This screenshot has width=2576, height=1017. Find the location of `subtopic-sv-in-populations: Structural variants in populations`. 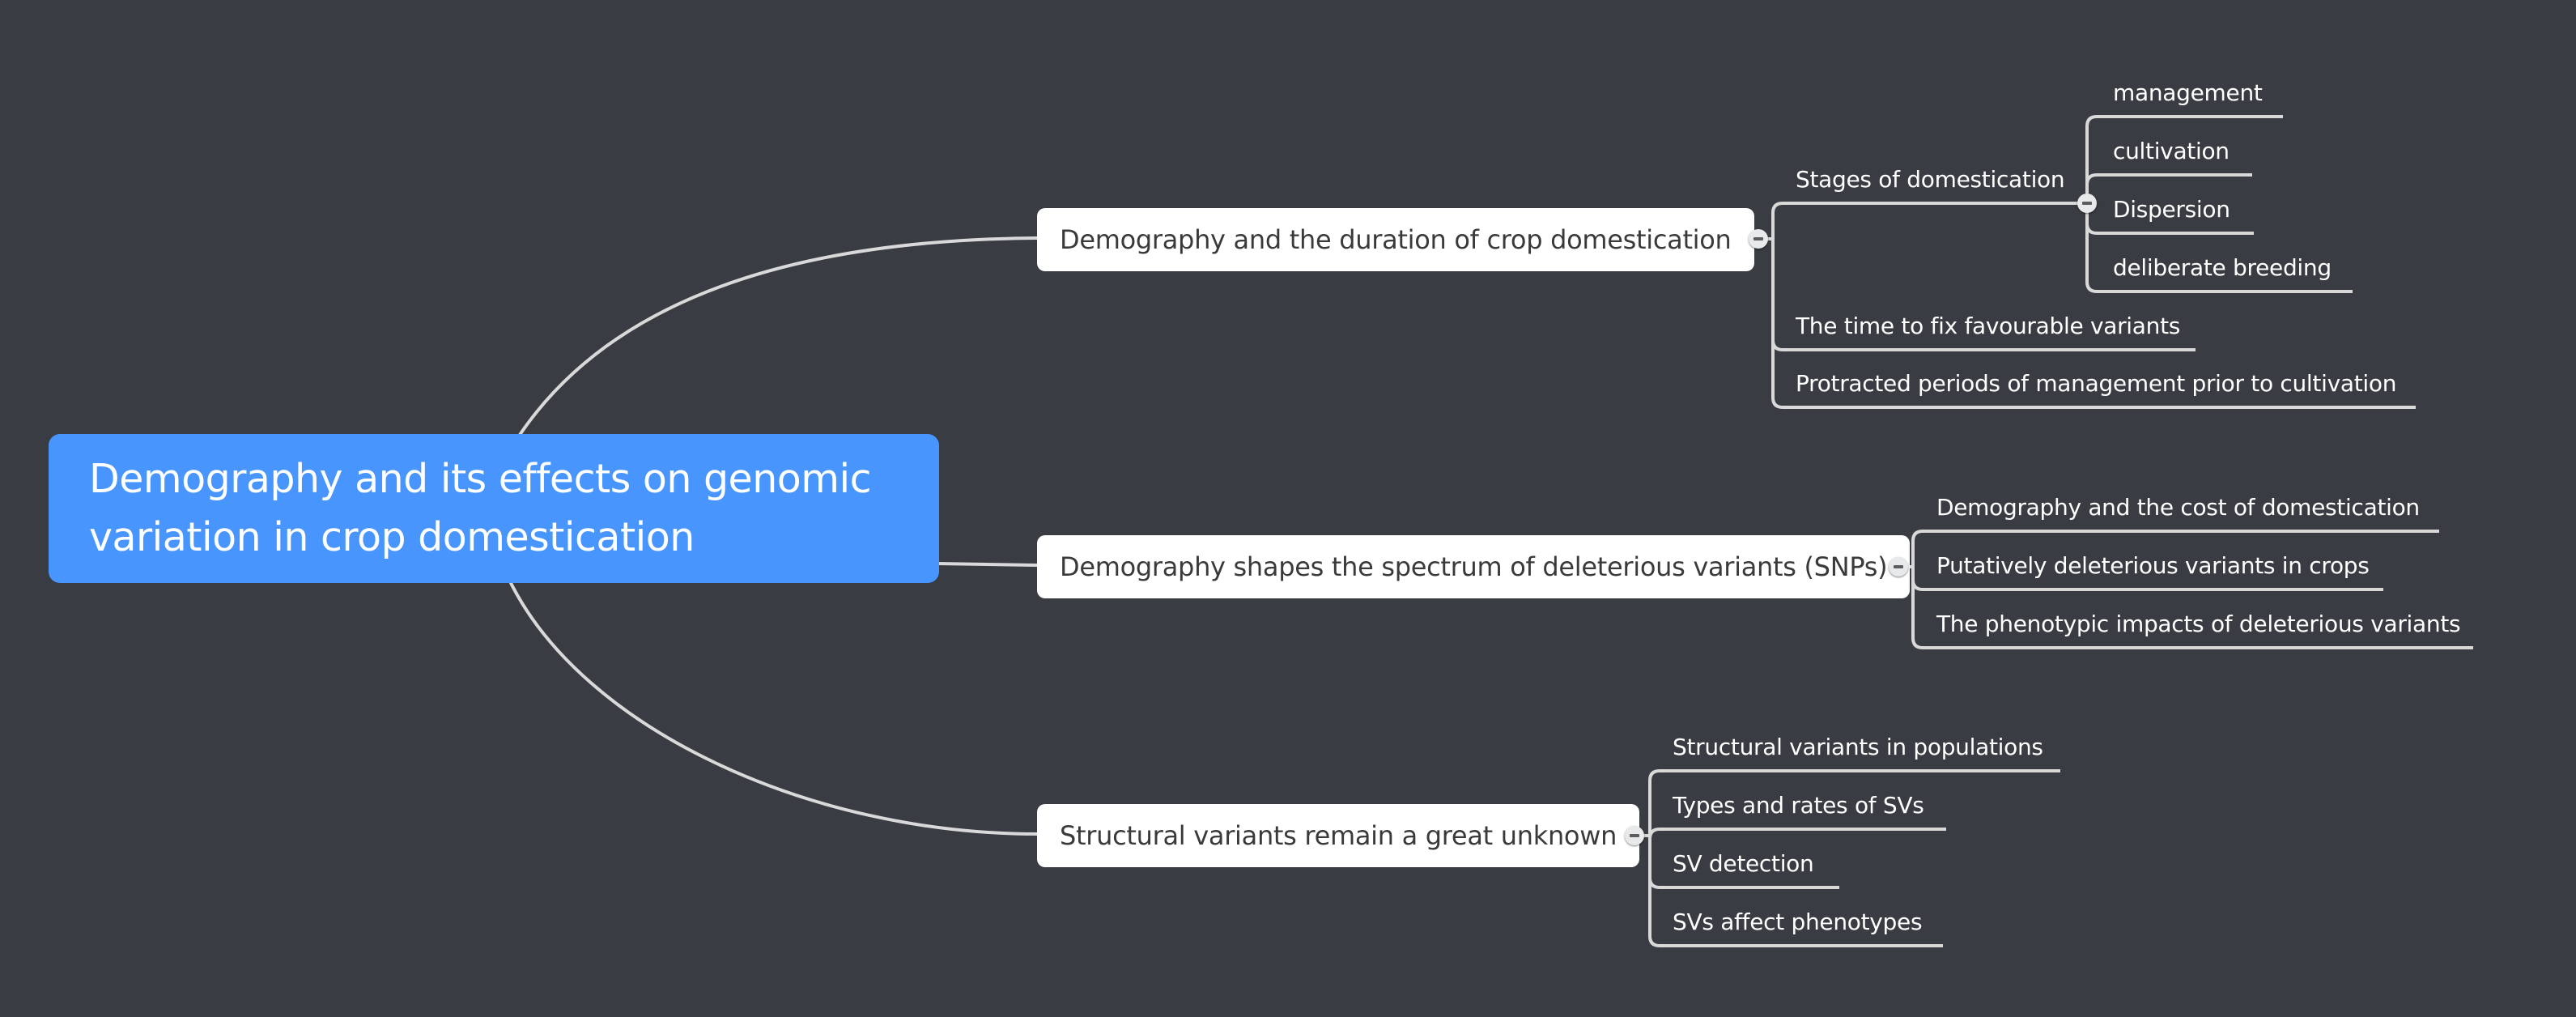

subtopic-sv-in-populations: Structural variants in populations is located at coordinates (1858, 747).